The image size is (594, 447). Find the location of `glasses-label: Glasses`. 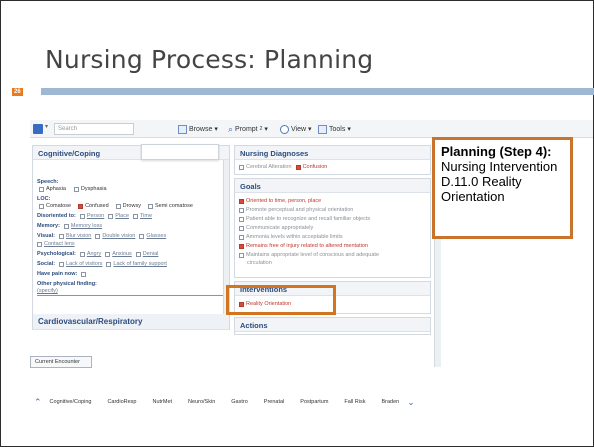

glasses-label: Glasses is located at coordinates (156, 236).